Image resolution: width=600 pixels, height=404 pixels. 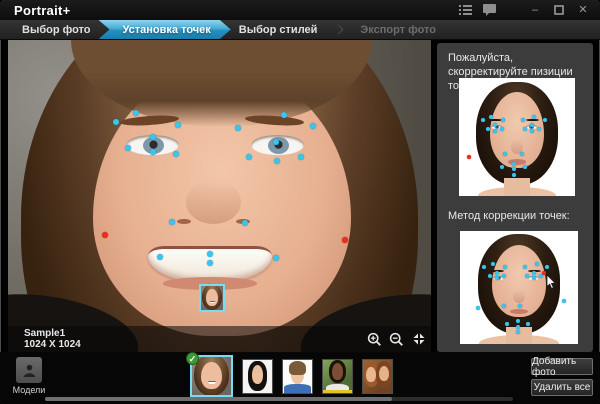 What do you see at coordinates (218, 399) in the screenshot?
I see `scrollbar-thumb` at bounding box center [218, 399].